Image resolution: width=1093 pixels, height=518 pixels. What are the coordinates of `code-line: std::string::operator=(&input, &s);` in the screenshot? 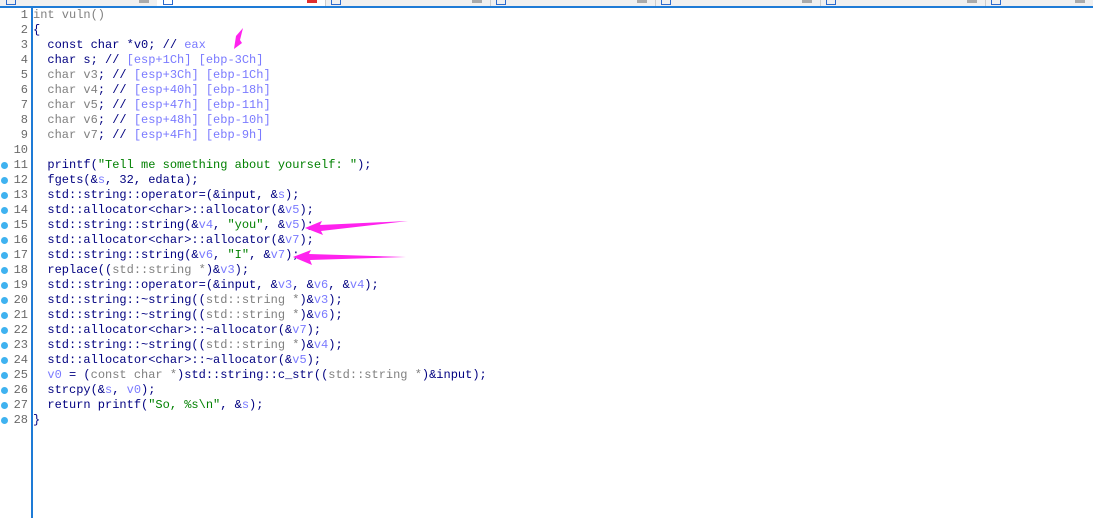 It's located at (166, 195).